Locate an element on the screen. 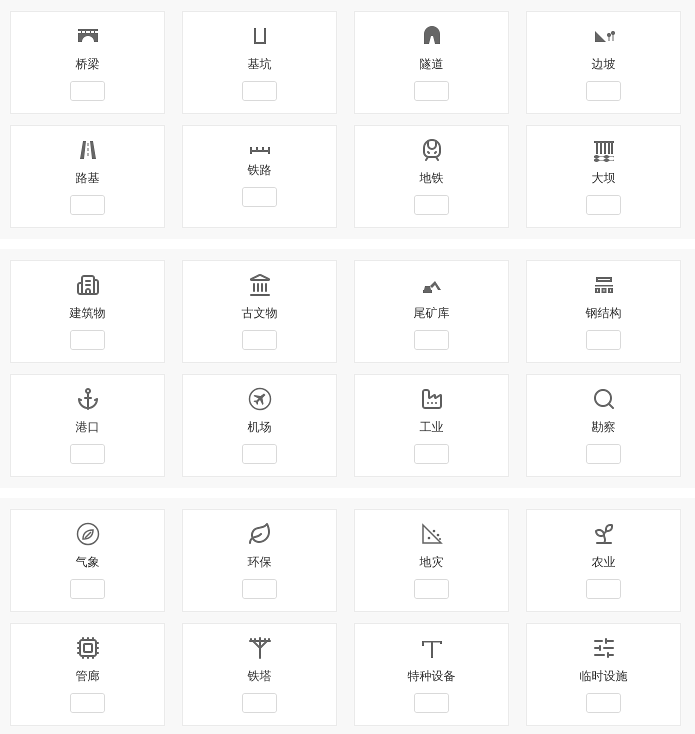 The width and height of the screenshot is (695, 734). category-label: 管廊 is located at coordinates (88, 676).